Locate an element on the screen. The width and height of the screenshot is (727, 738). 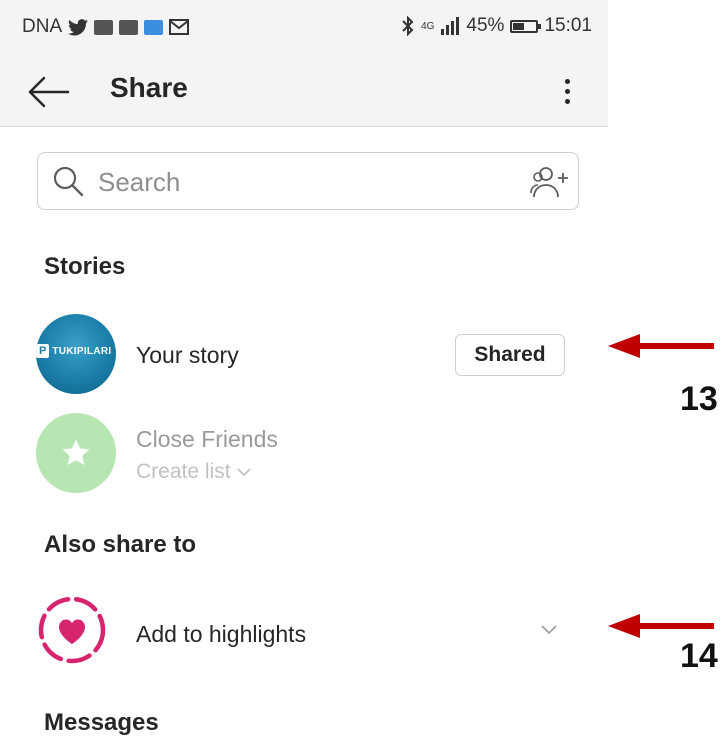
messages-header: Messages is located at coordinates (101, 722).